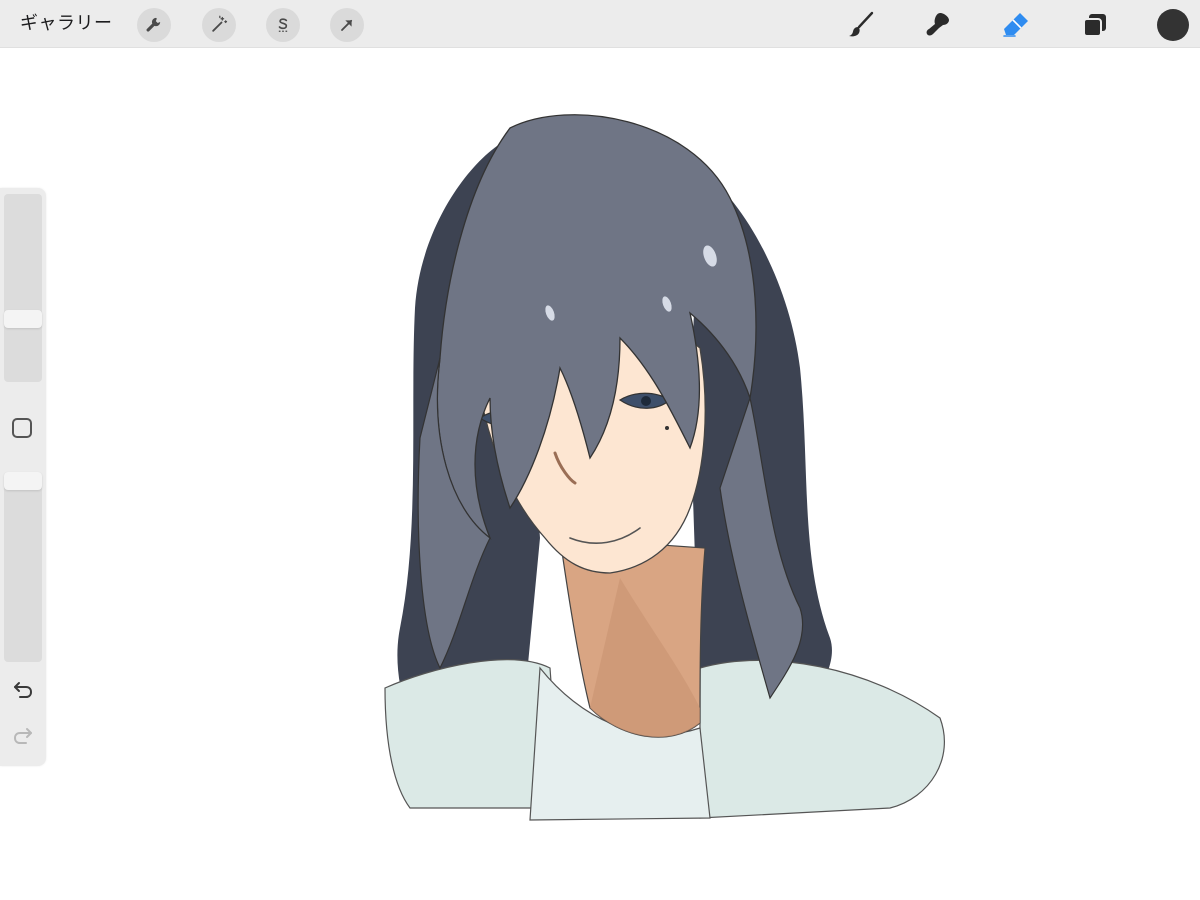 This screenshot has height=900, width=1200. I want to click on brush-size-slider-thumb, so click(23, 319).